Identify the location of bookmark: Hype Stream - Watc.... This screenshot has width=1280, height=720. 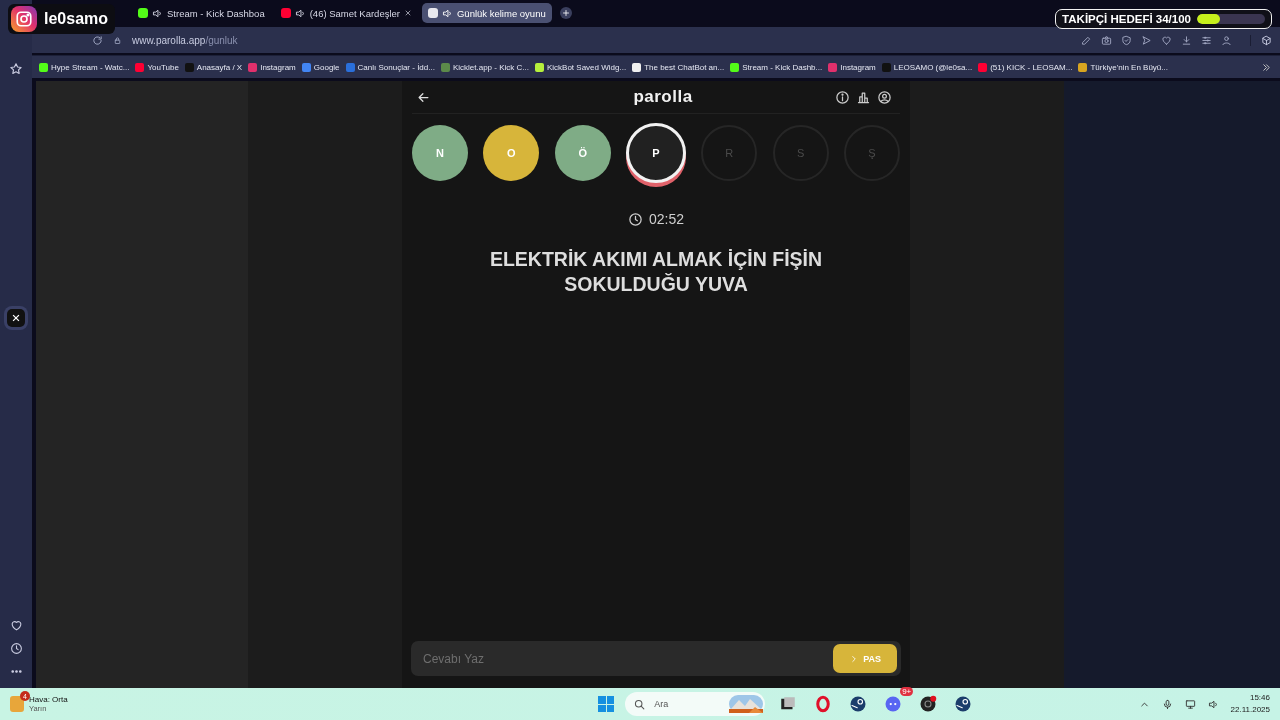
(84, 67).